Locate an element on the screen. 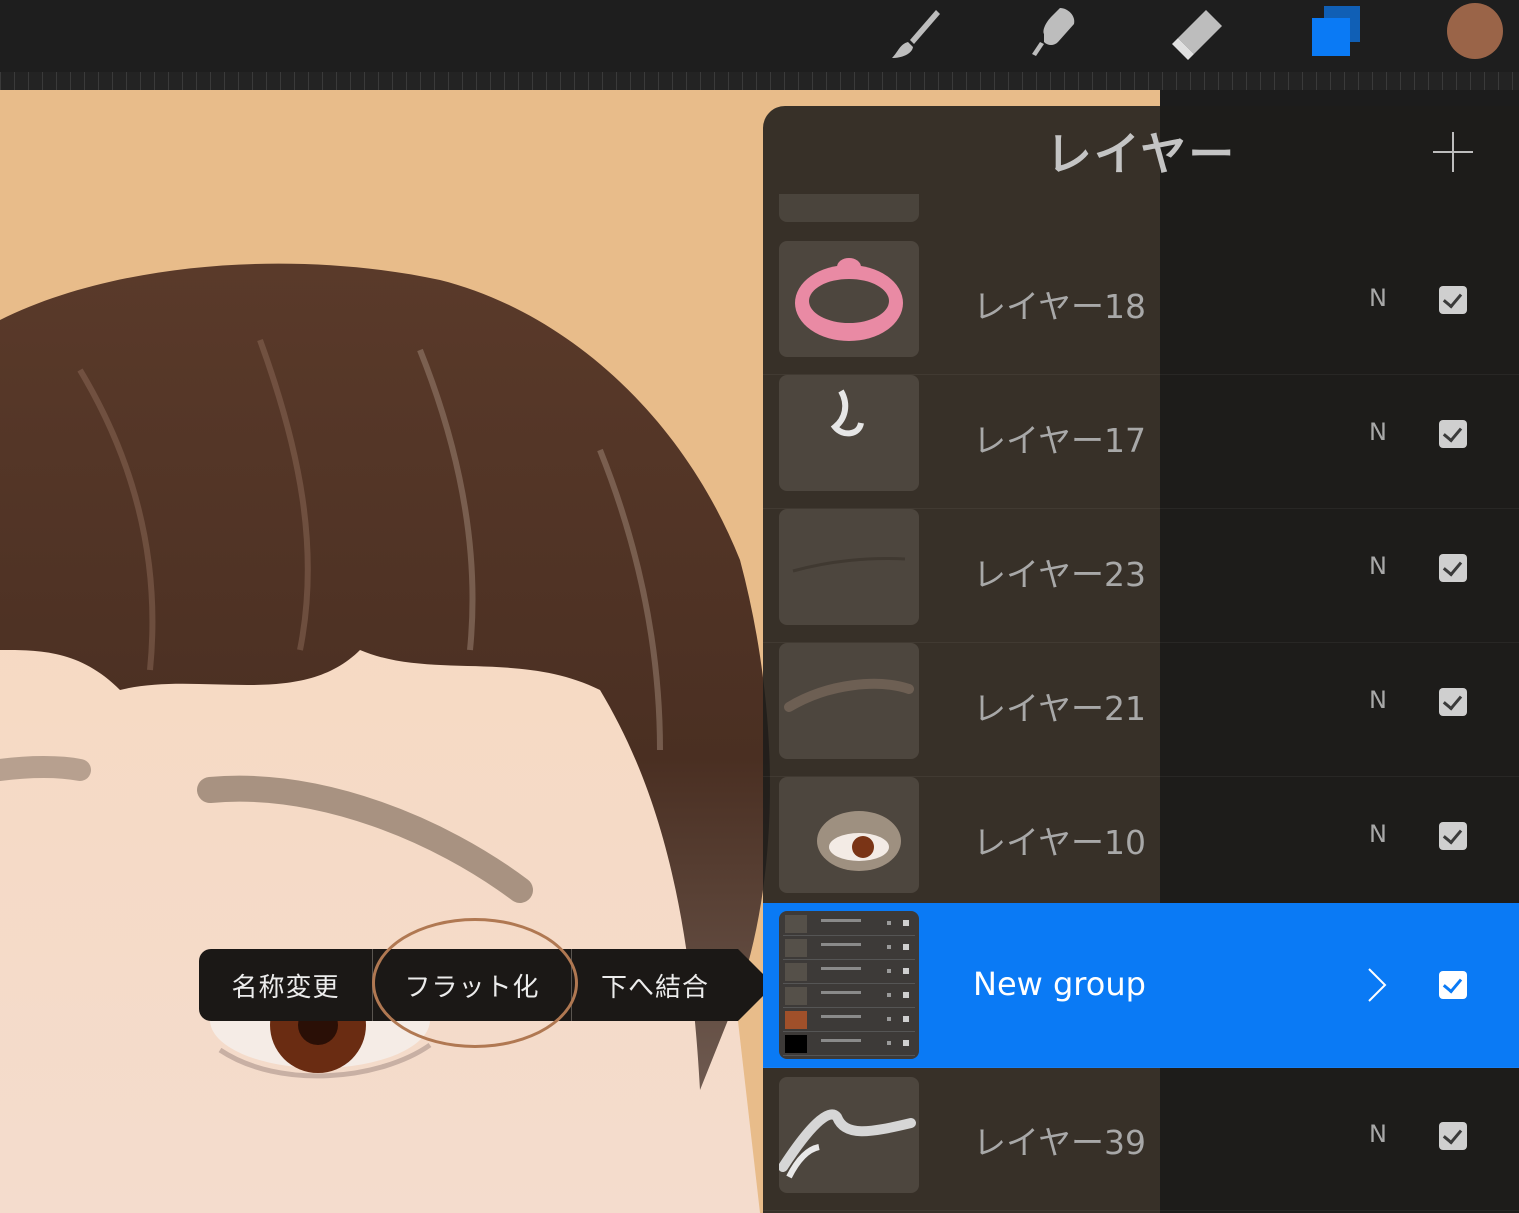 The height and width of the screenshot is (1213, 1519). group-thumbnail is located at coordinates (849, 985).